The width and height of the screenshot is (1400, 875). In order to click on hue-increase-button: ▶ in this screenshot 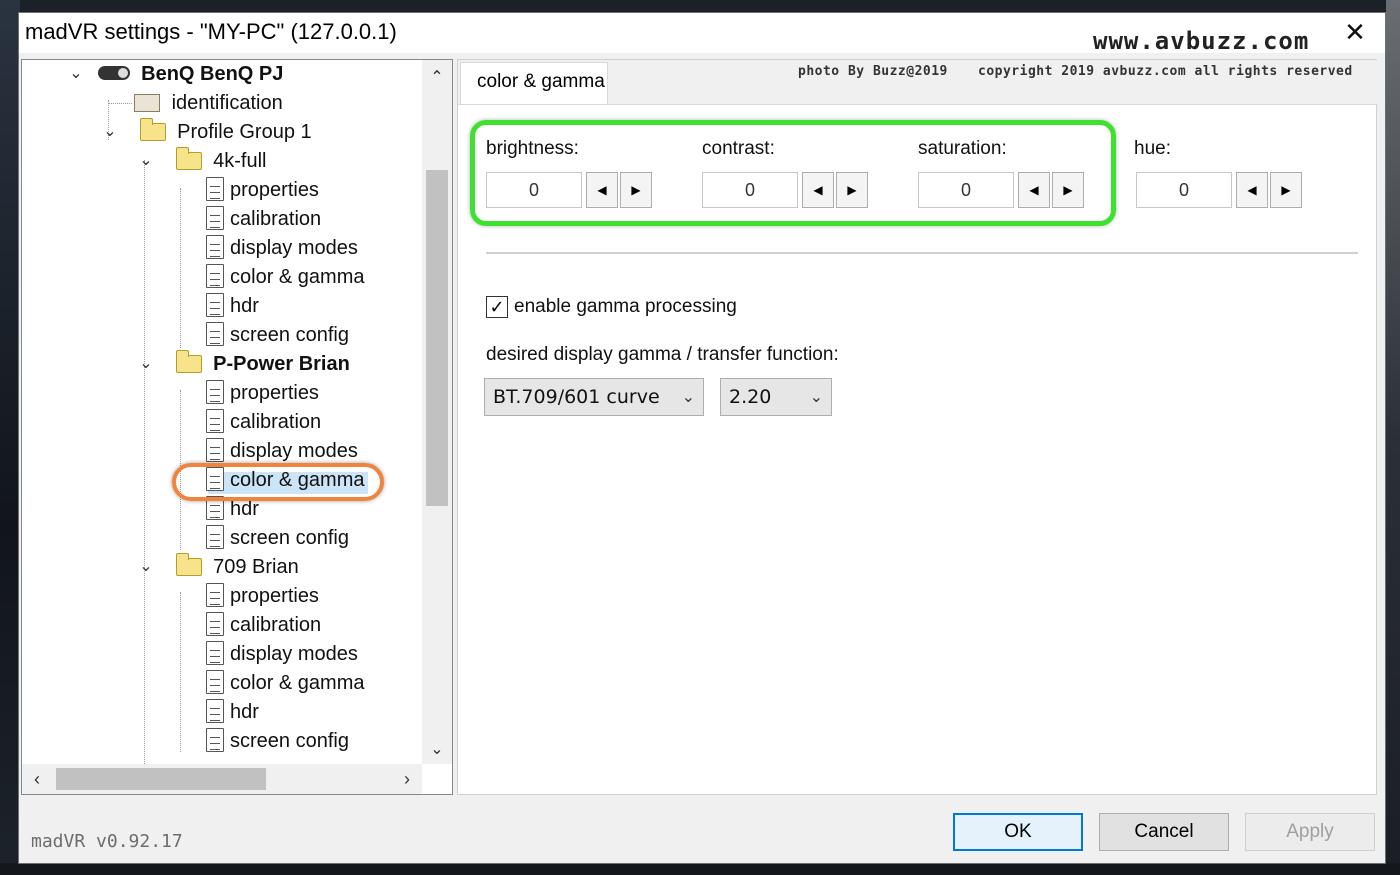, I will do `click(1286, 190)`.